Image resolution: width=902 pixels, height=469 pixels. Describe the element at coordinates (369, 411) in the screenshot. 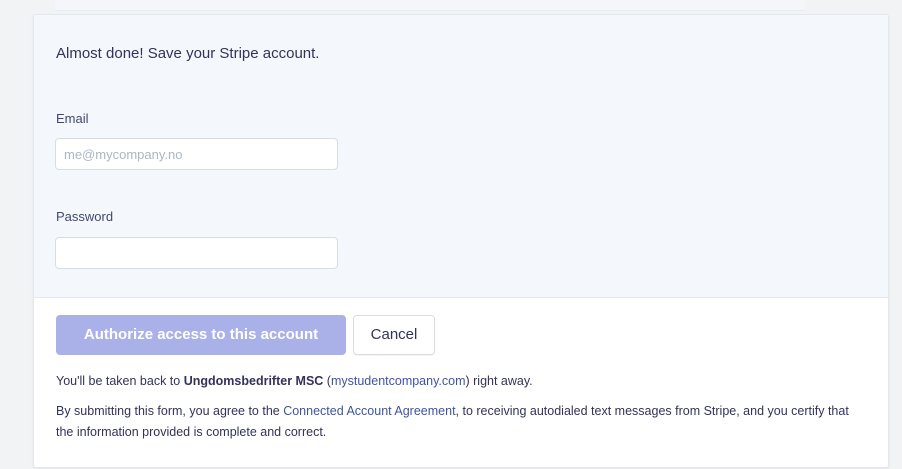

I see `connected-account-agreement-link: Connected Account Agreement` at that location.